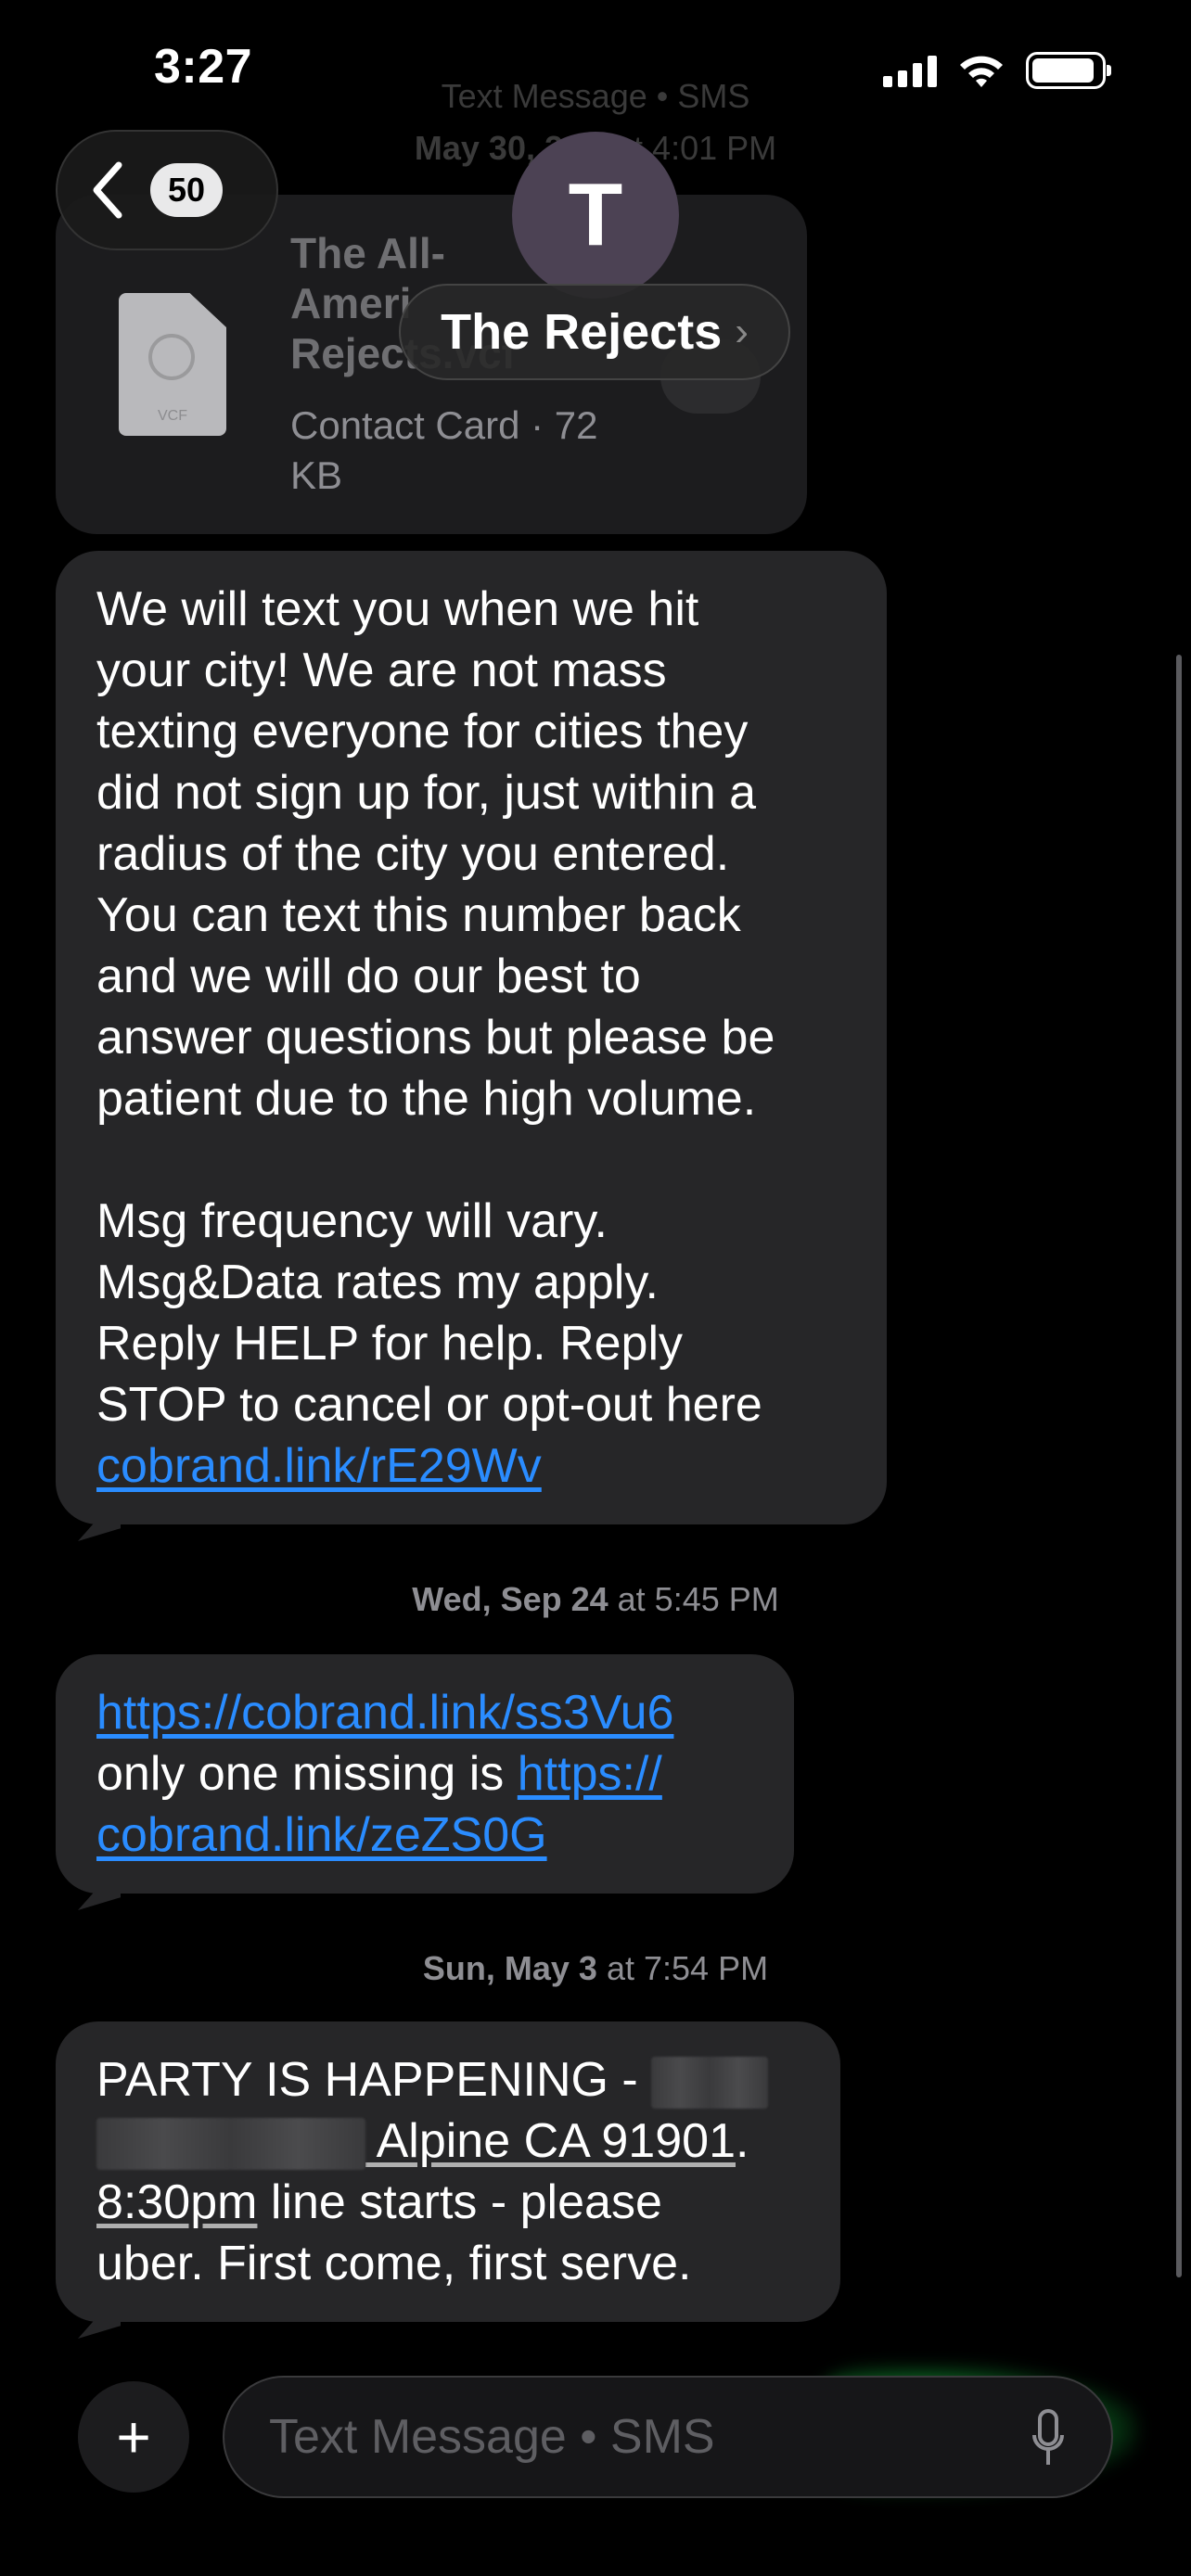 The image size is (1191, 2576). I want to click on attachment-meta: Contact Card · 72 KB, so click(444, 450).